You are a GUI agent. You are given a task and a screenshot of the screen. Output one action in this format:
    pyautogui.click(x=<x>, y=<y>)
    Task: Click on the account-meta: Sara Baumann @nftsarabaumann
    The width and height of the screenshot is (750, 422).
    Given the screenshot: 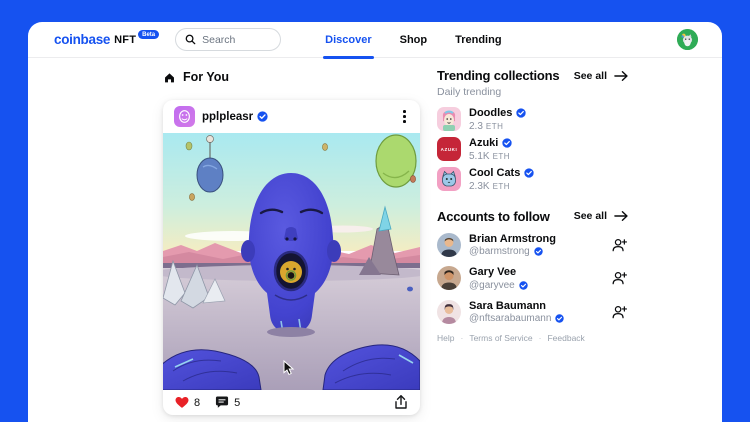 What is the action you would take?
    pyautogui.click(x=517, y=311)
    